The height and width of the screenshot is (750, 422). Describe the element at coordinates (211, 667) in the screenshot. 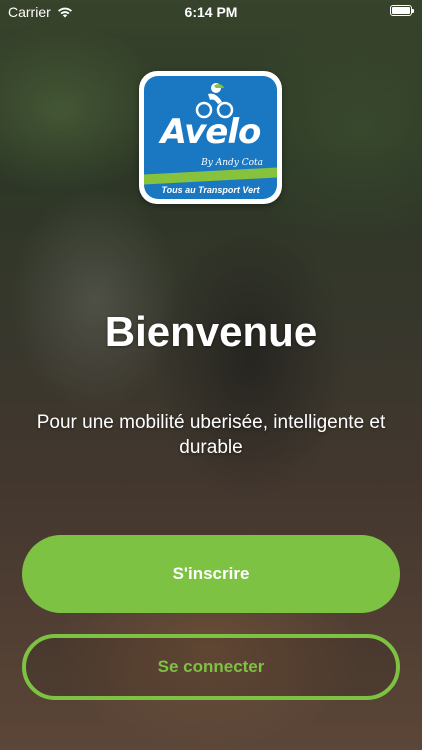

I see `login-button: Se connecter` at that location.